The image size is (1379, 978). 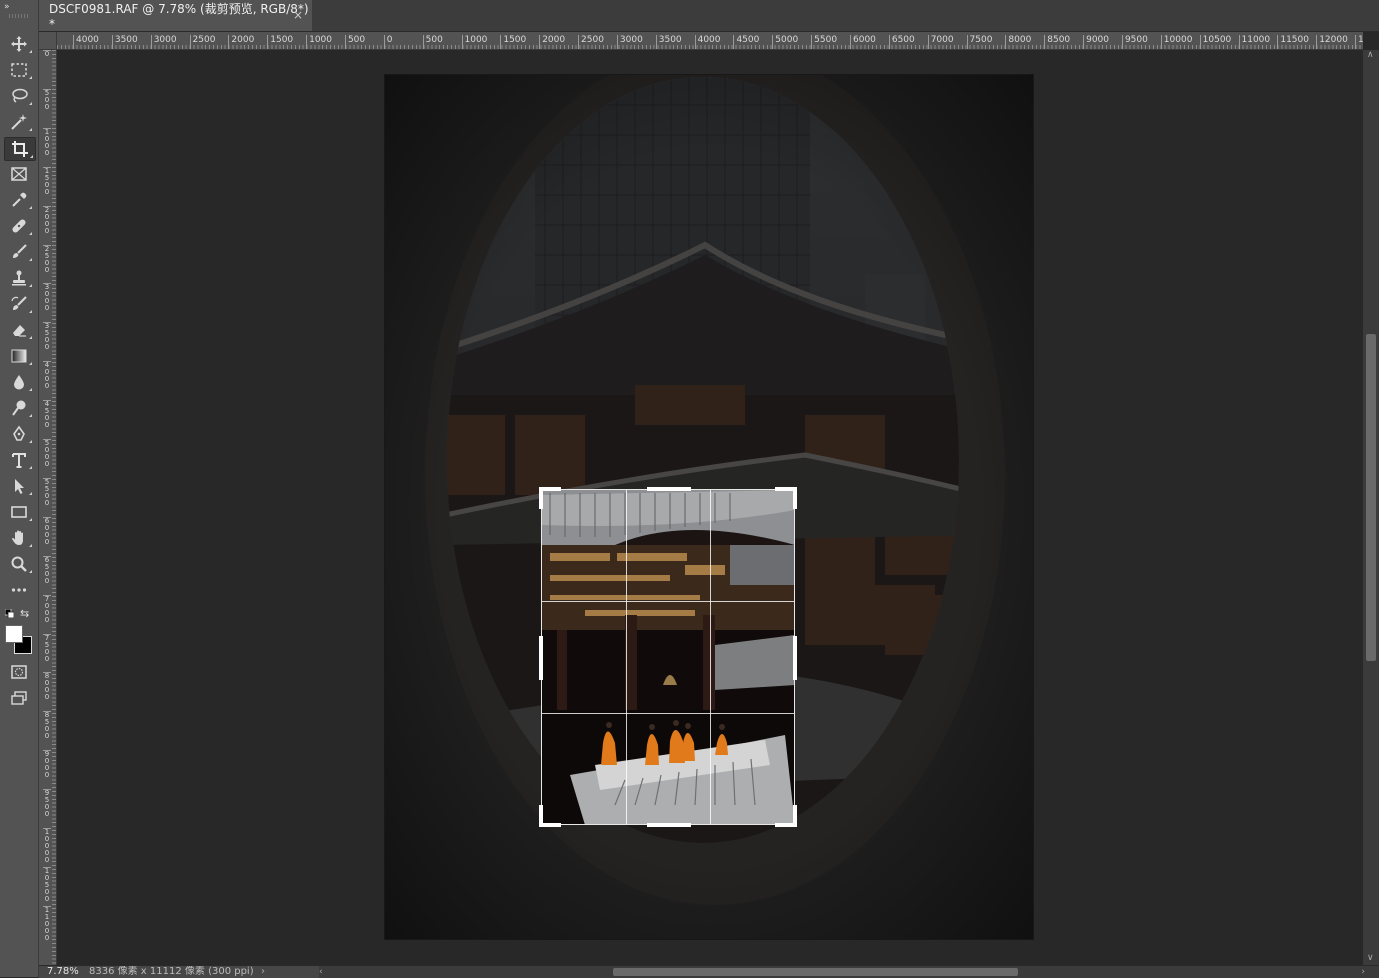 I want to click on lasso-icon, so click(x=20, y=95).